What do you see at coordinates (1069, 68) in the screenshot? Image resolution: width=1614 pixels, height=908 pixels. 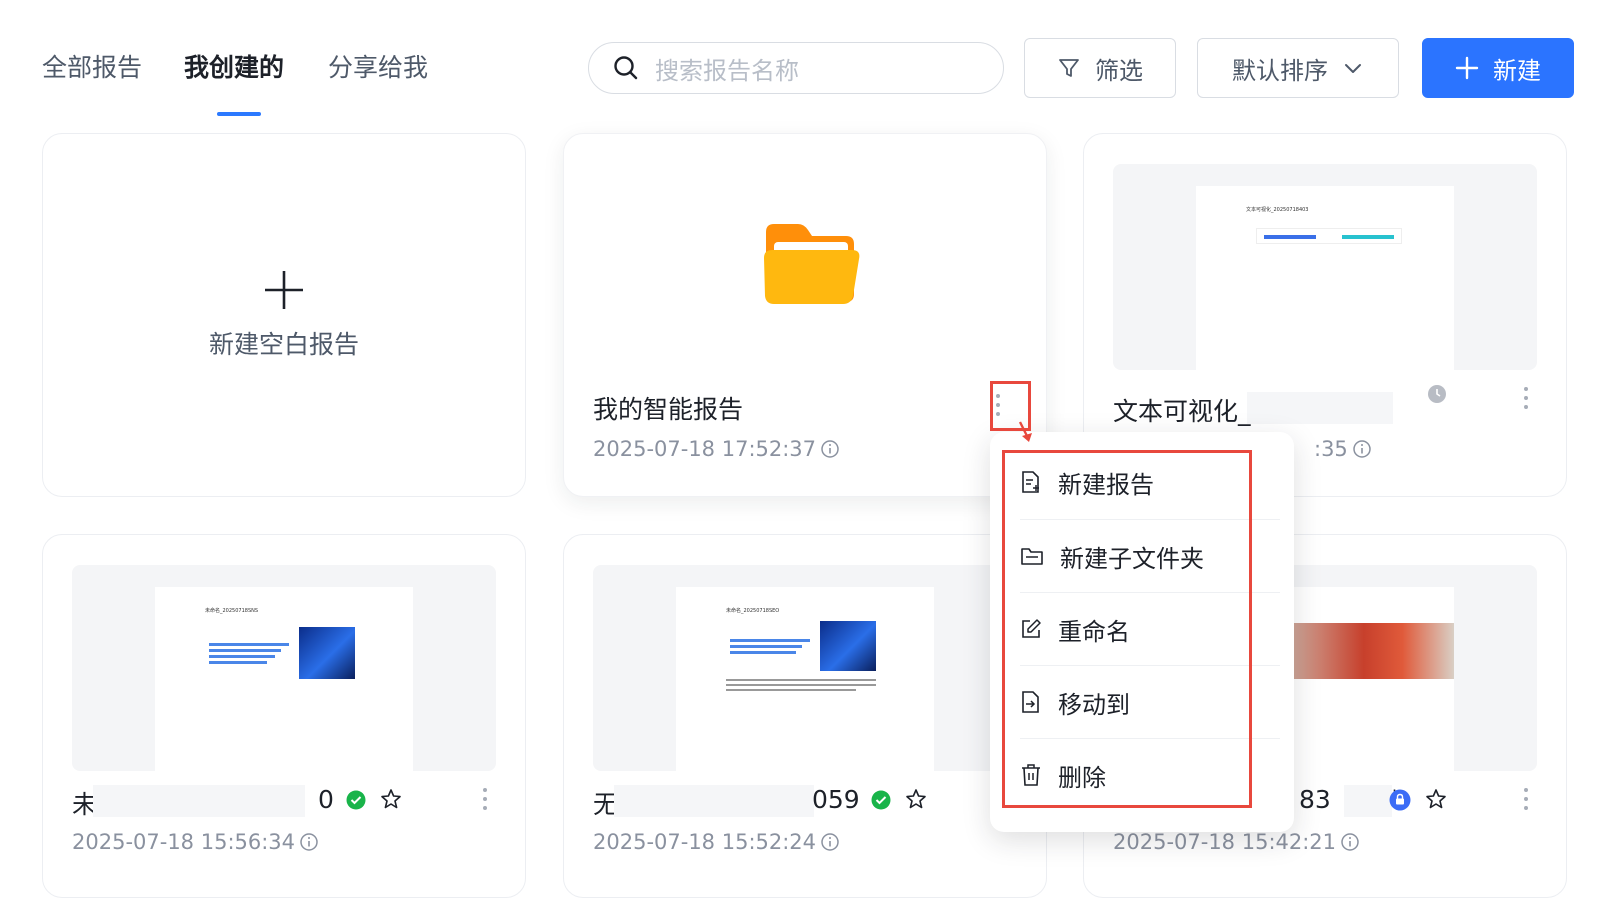 I see `filter-icon` at bounding box center [1069, 68].